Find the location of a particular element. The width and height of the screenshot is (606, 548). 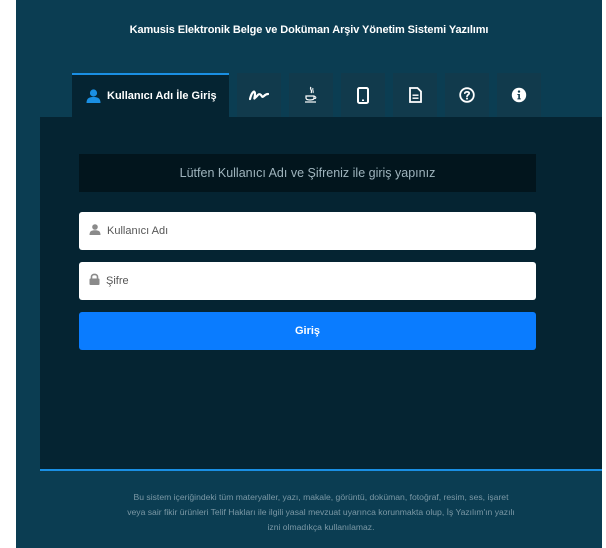

mobile-icon is located at coordinates (363, 95).